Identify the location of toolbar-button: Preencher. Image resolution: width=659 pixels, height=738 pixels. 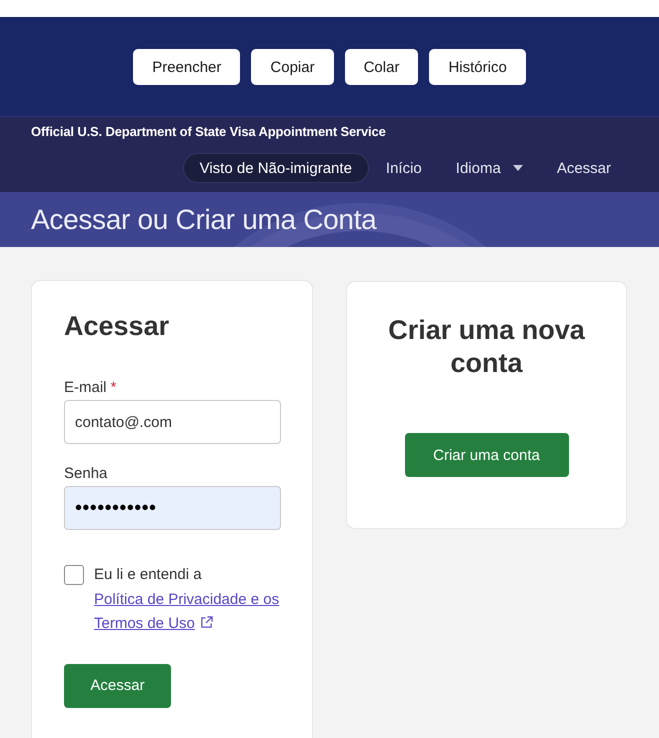
(186, 67).